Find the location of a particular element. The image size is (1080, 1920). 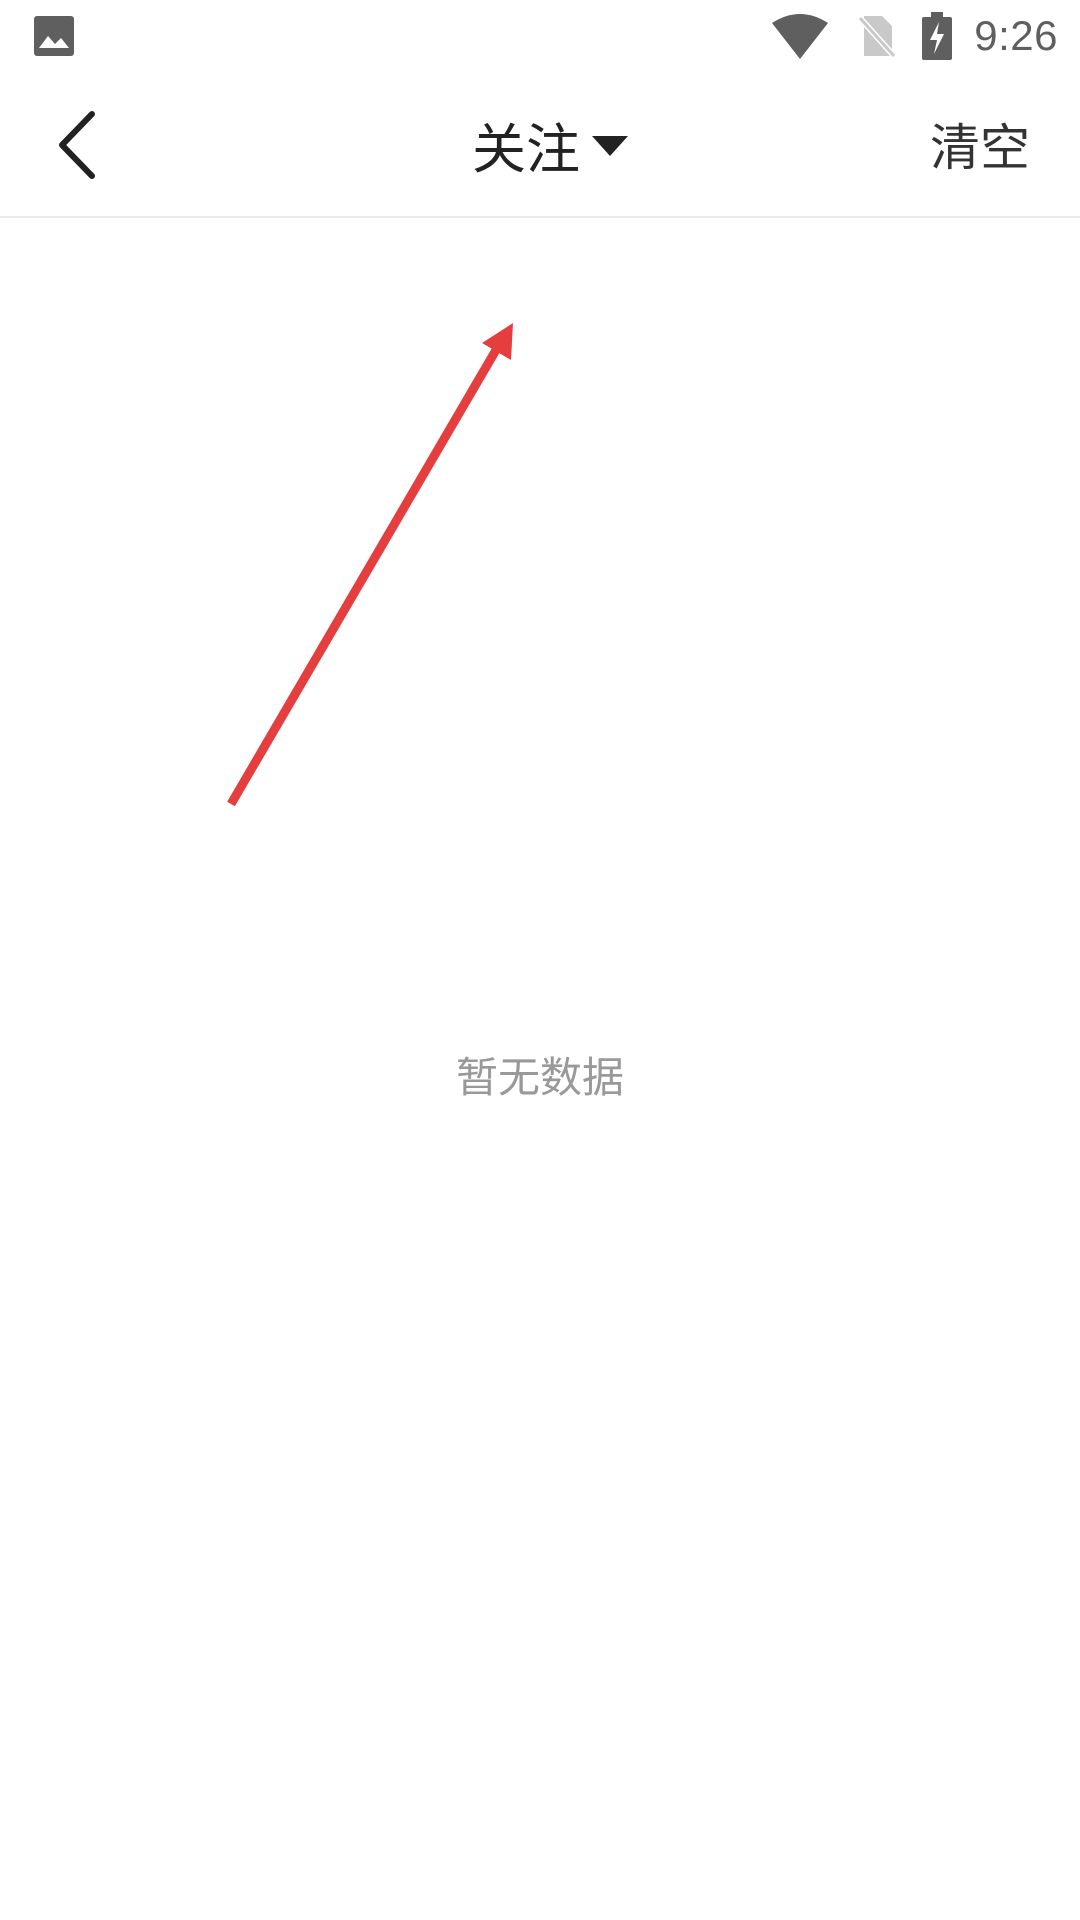

no-sim-icon is located at coordinates (876, 36).